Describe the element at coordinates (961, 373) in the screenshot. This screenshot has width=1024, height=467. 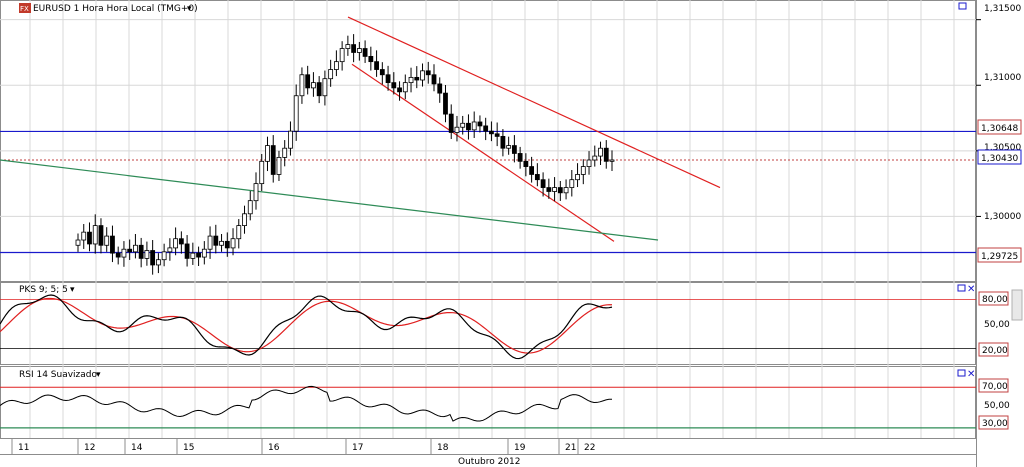
I see `rsi-maximize-icon` at that location.